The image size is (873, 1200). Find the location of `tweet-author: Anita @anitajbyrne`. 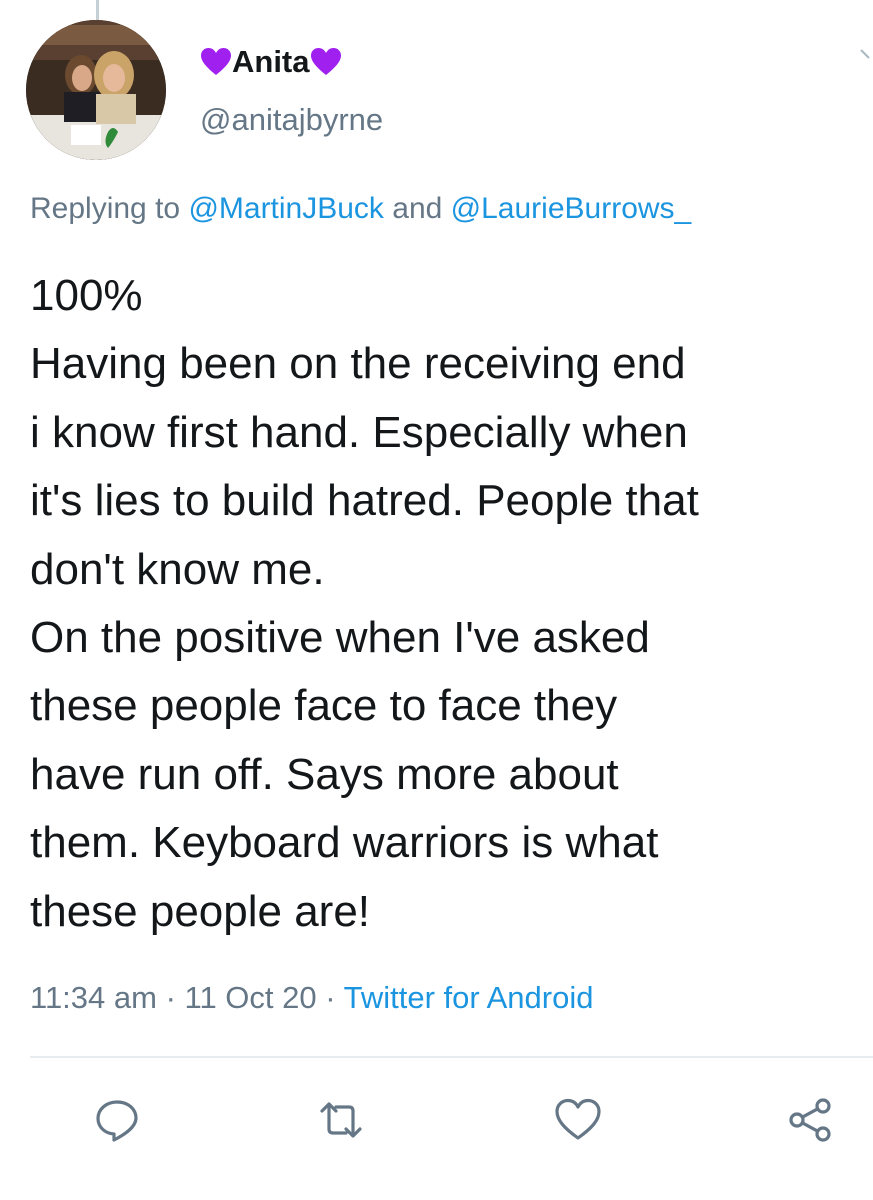

tweet-author: Anita @anitajbyrne is located at coordinates (291, 89).